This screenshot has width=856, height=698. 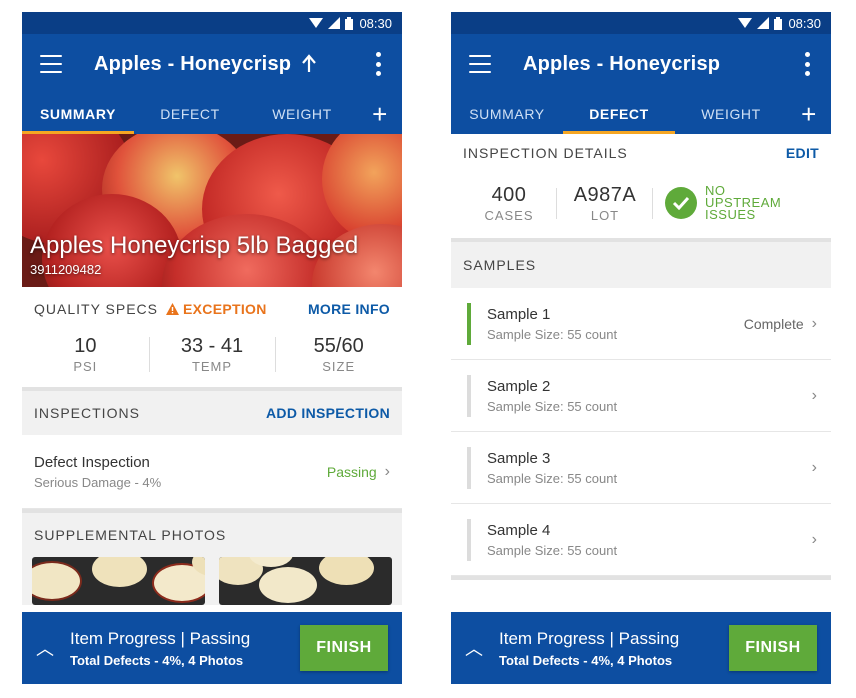 I want to click on upload-icon, so click(x=309, y=64).